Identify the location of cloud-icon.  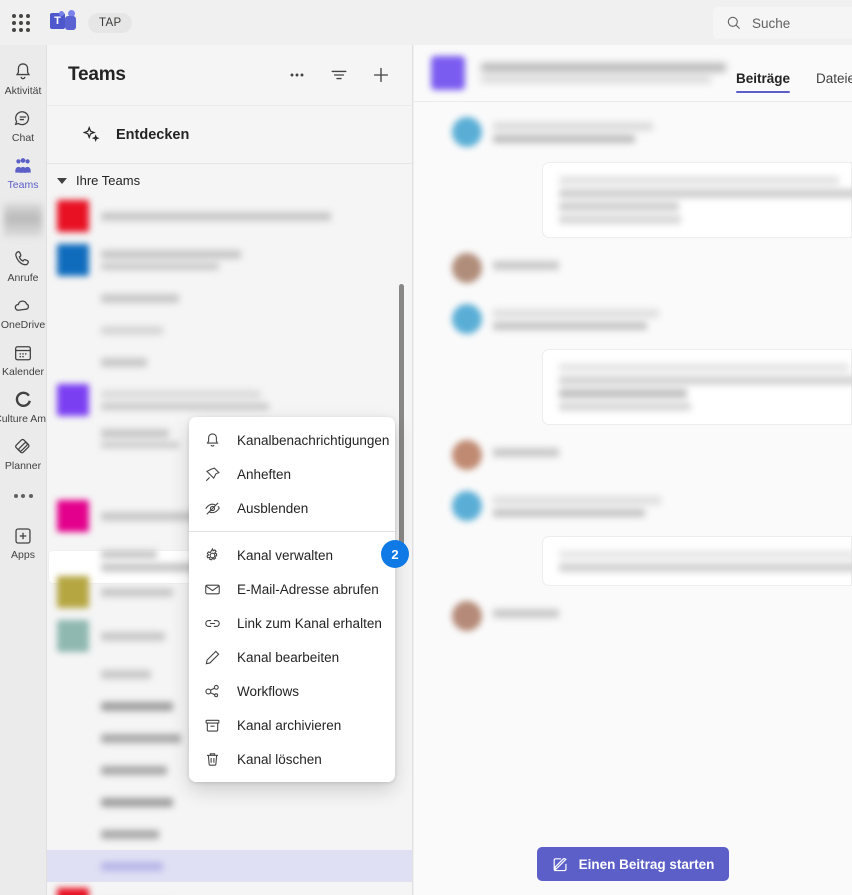
(22, 305).